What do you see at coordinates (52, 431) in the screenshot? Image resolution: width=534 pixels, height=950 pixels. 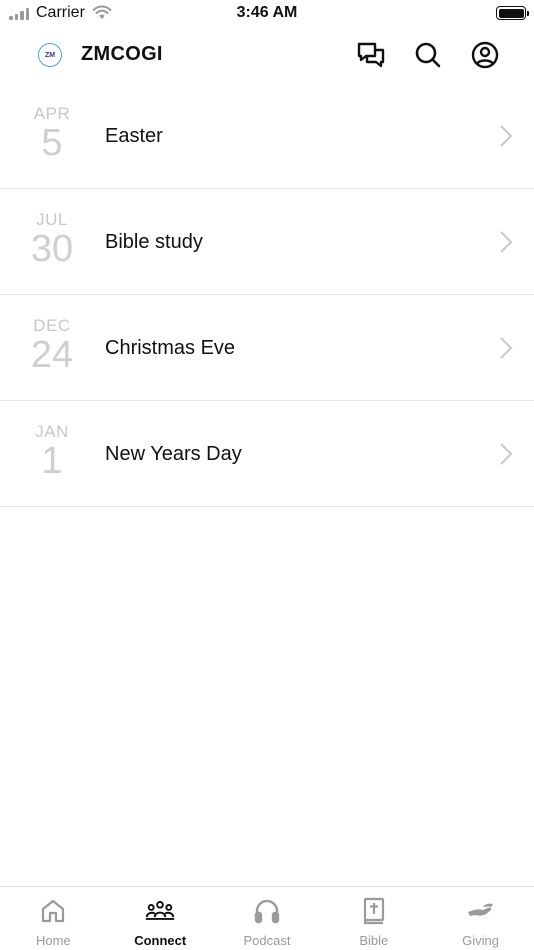 I see `event-month: JAN` at bounding box center [52, 431].